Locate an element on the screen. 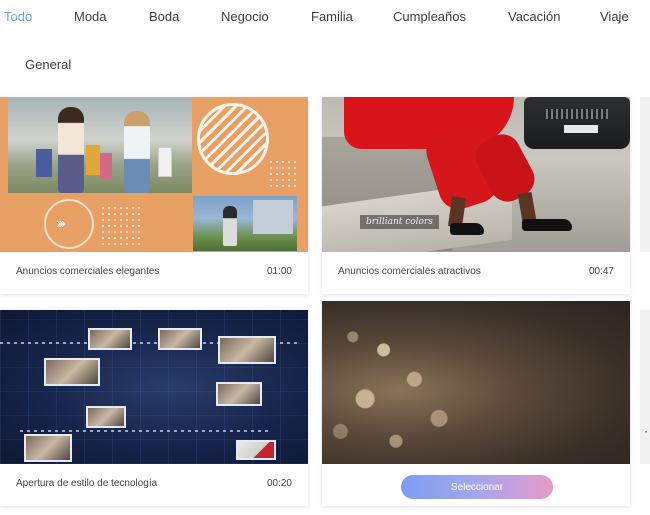 The height and width of the screenshot is (515, 650). tab-todo: Todo is located at coordinates (18, 16).